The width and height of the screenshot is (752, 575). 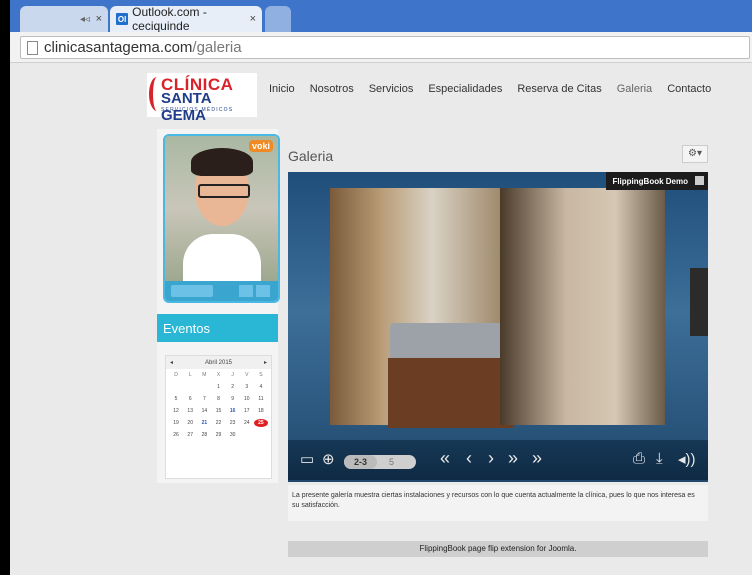 What do you see at coordinates (233, 387) in the screenshot?
I see `calendar-day: 2` at bounding box center [233, 387].